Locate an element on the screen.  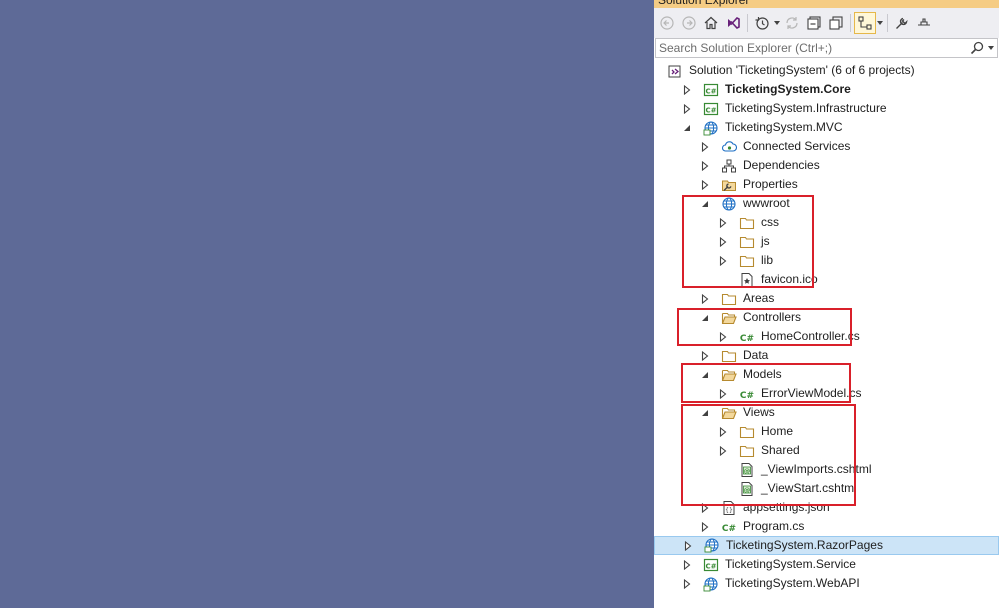
tree-item: lib is located at coordinates (826, 260).